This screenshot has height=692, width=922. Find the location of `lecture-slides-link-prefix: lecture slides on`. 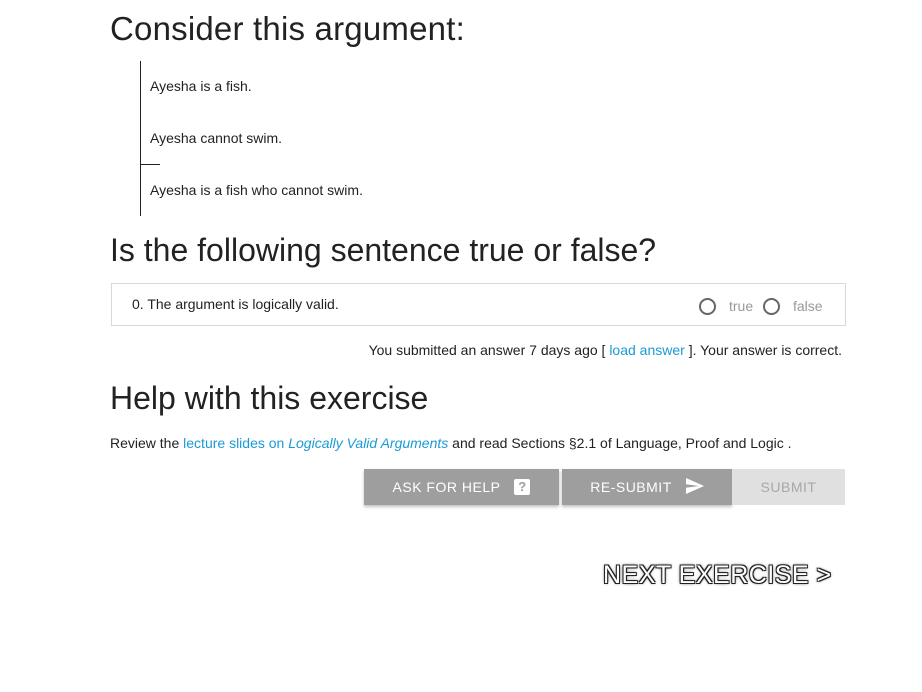

lecture-slides-link-prefix: lecture slides on is located at coordinates (234, 443).